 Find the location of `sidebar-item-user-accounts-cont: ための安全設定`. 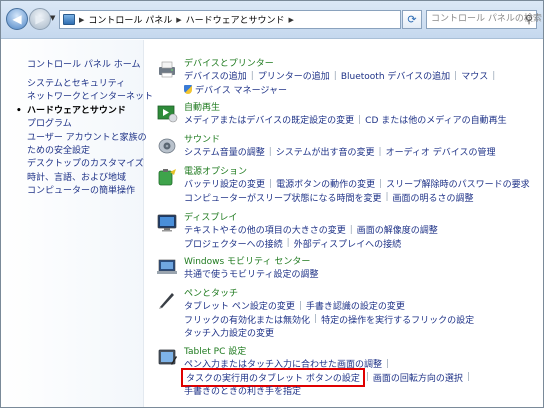

sidebar-item-user-accounts-cont: ための安全設定 is located at coordinates (90, 151).